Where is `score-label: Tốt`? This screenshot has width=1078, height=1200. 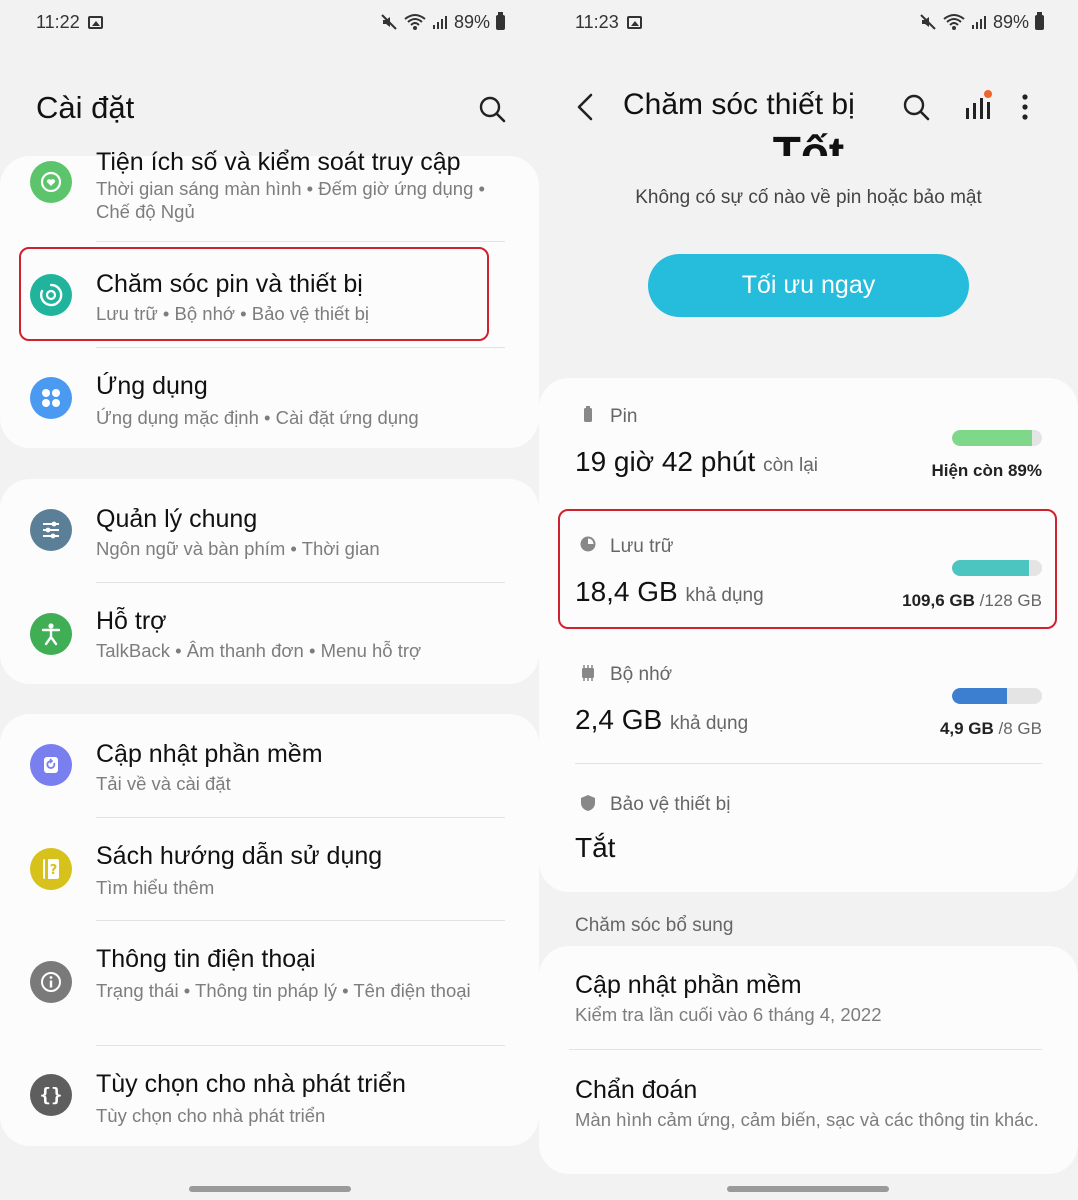 score-label: Tốt is located at coordinates (808, 144).